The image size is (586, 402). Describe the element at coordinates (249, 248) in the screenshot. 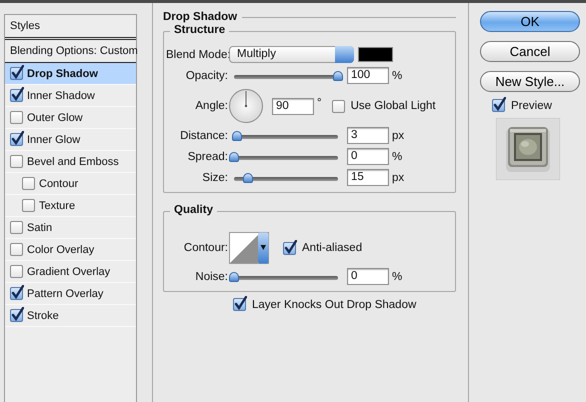

I see `contour-picker` at that location.